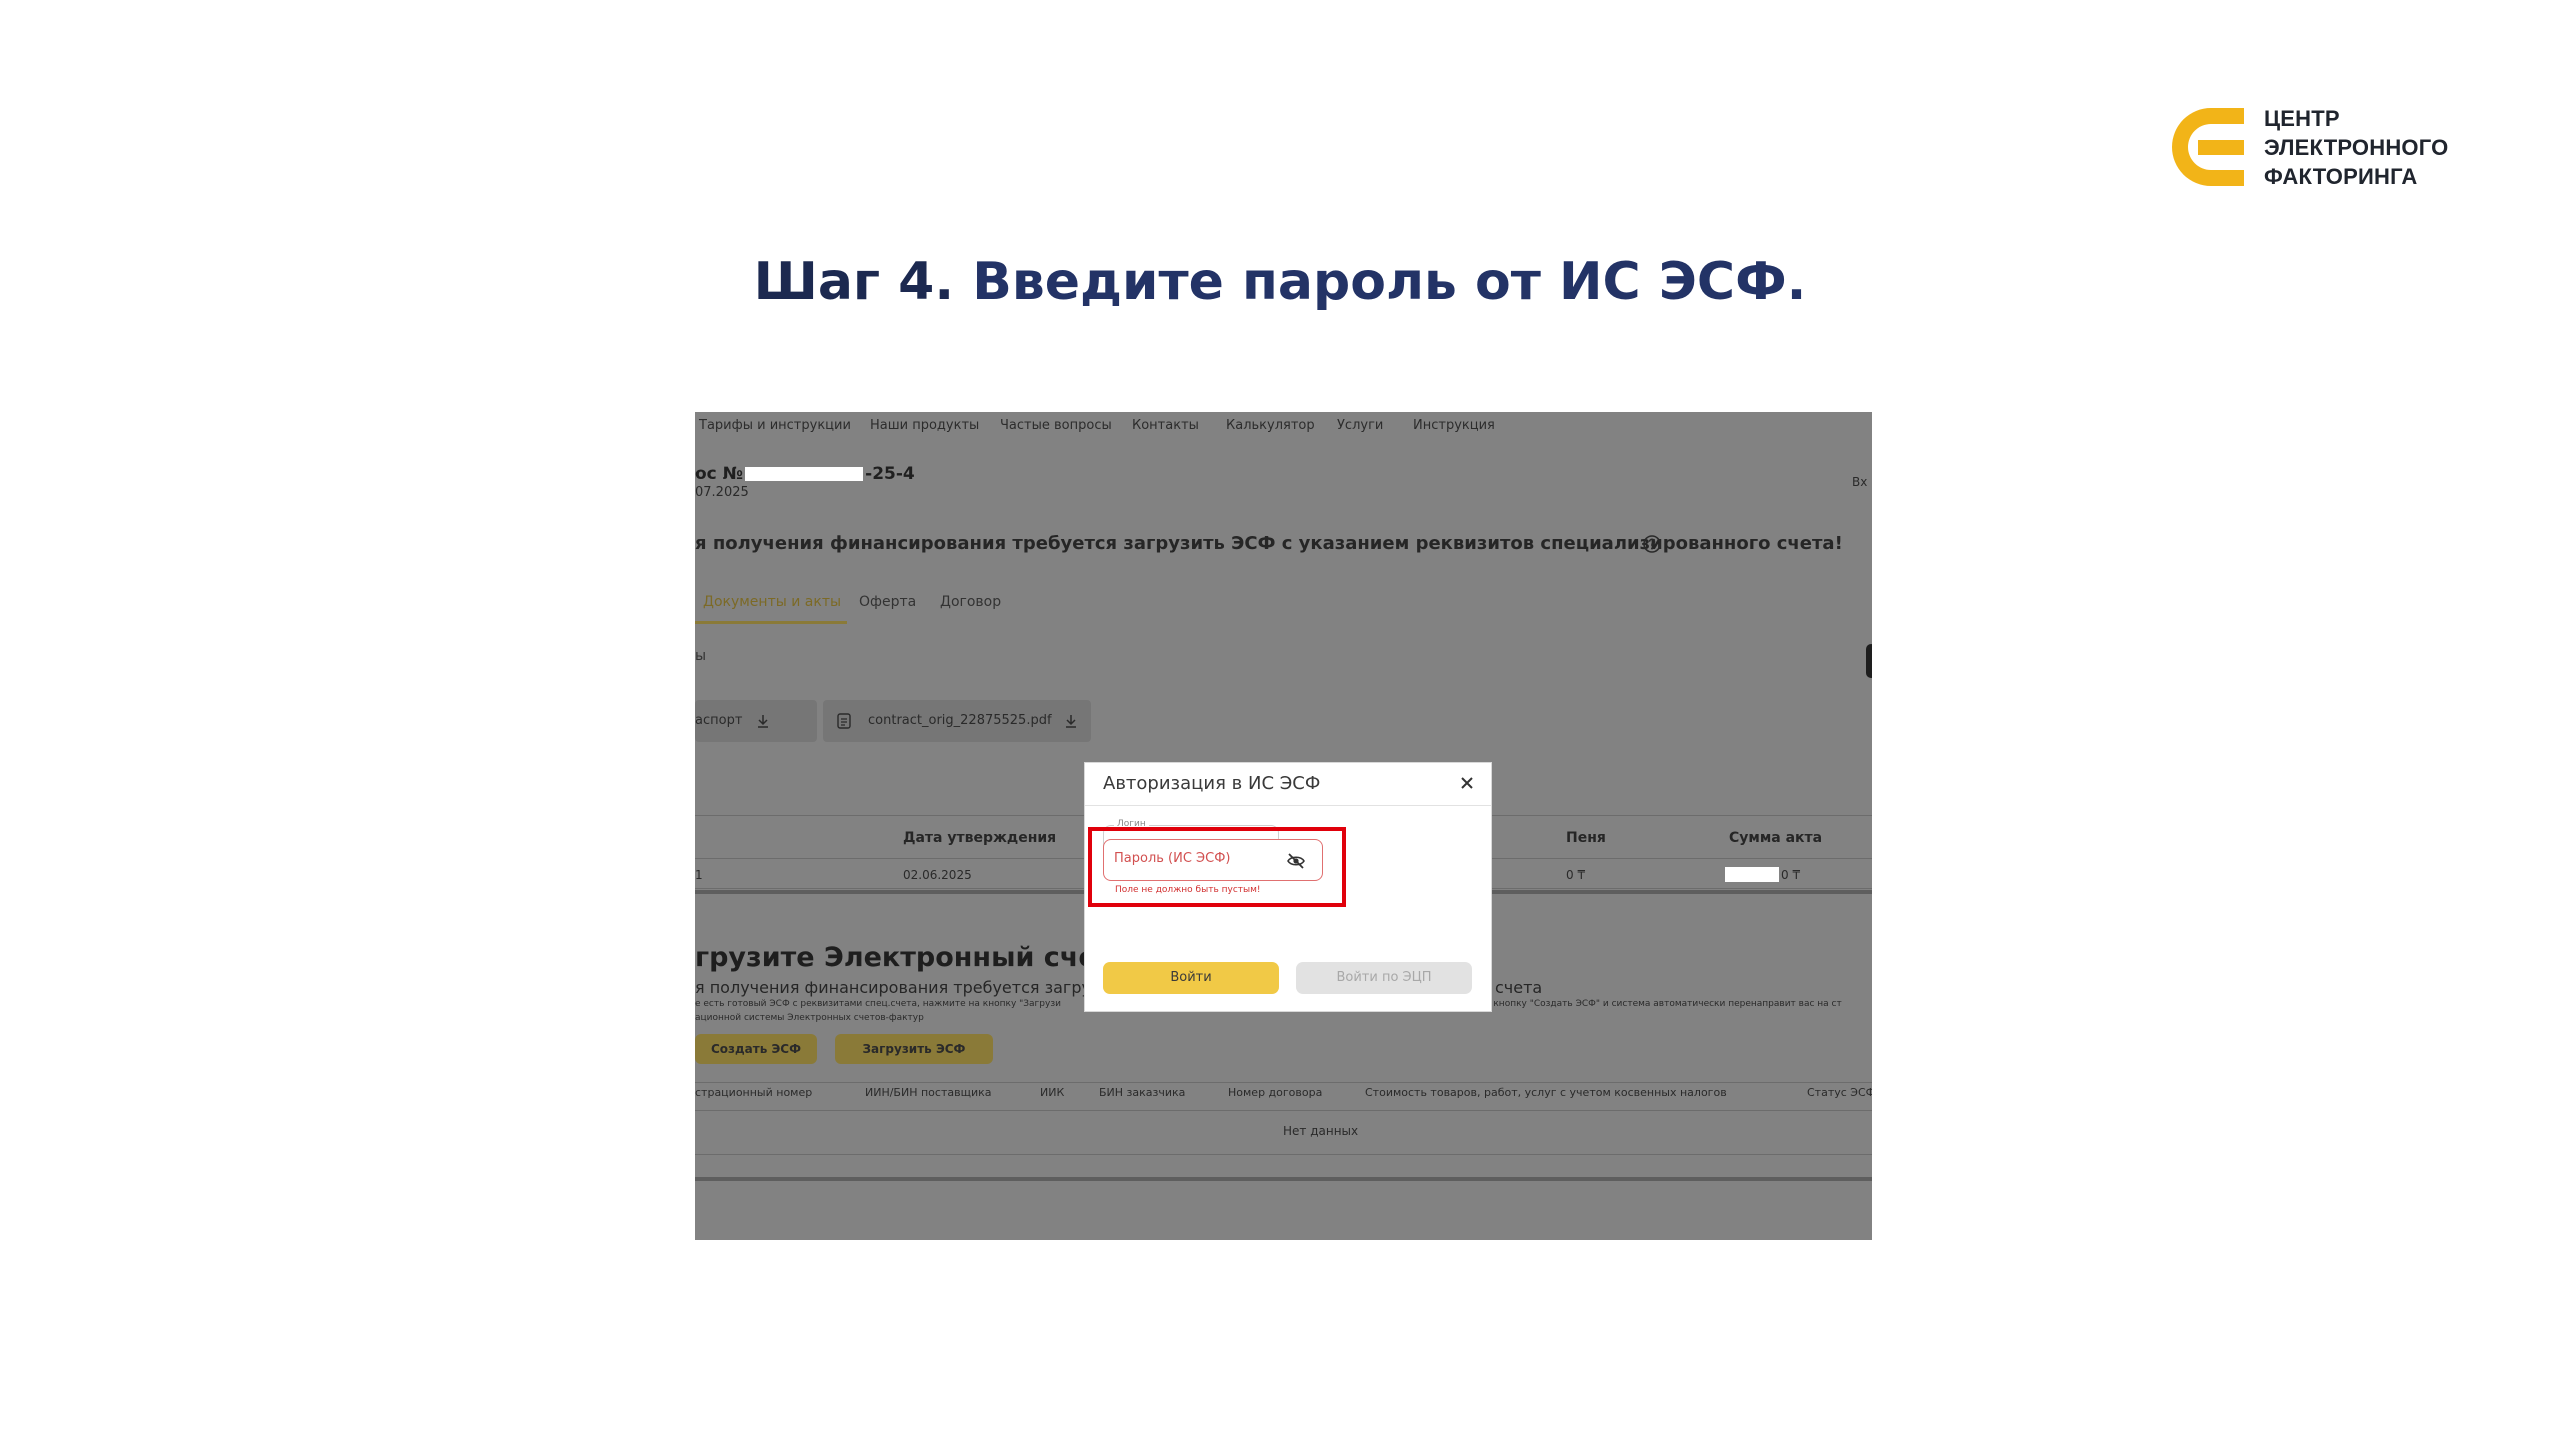 The image size is (2560, 1440). I want to click on th-approval-date: Дата утверждения, so click(980, 838).